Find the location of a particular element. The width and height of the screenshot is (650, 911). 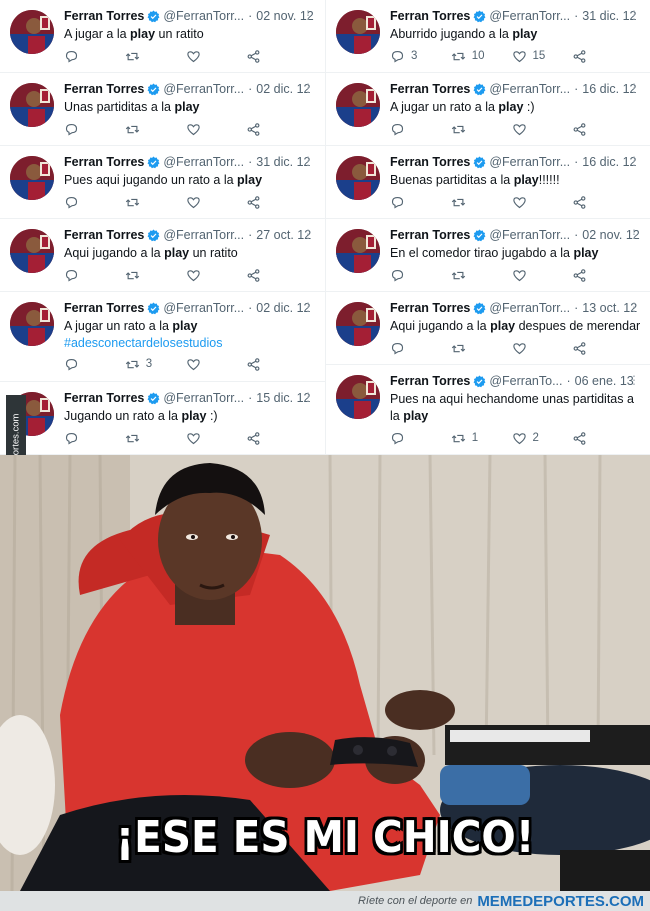

reply-button: 3 is located at coordinates (420, 56).